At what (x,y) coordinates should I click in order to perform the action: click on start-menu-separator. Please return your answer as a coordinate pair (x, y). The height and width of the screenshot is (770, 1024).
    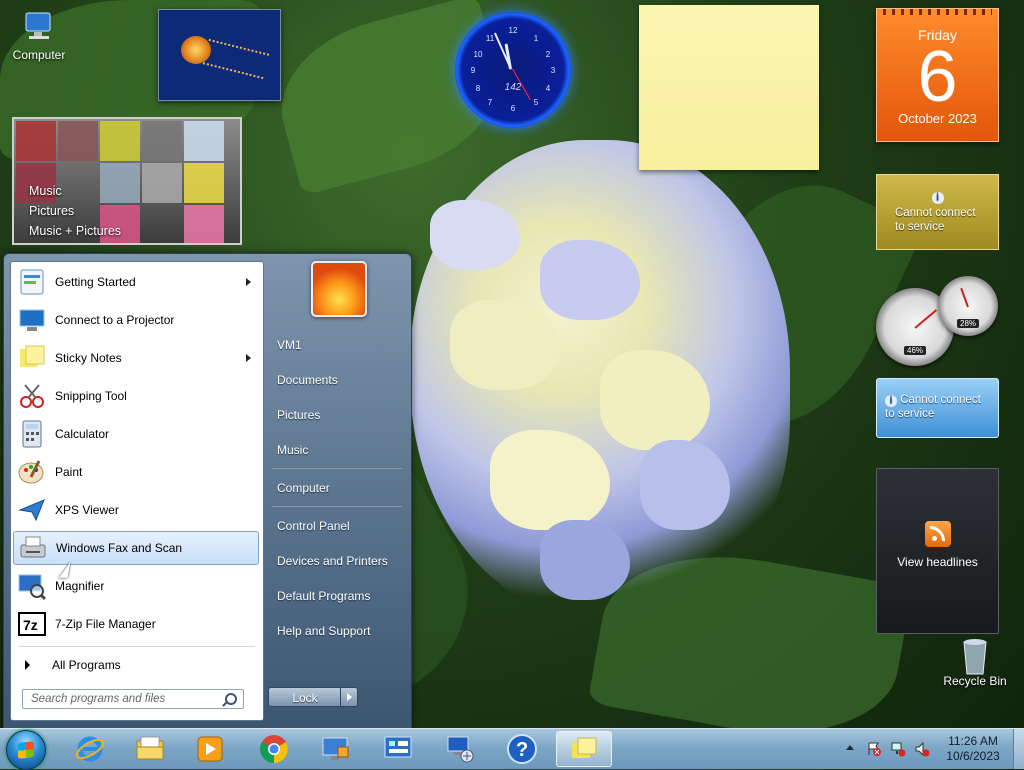
    Looking at the image, I should click on (137, 646).